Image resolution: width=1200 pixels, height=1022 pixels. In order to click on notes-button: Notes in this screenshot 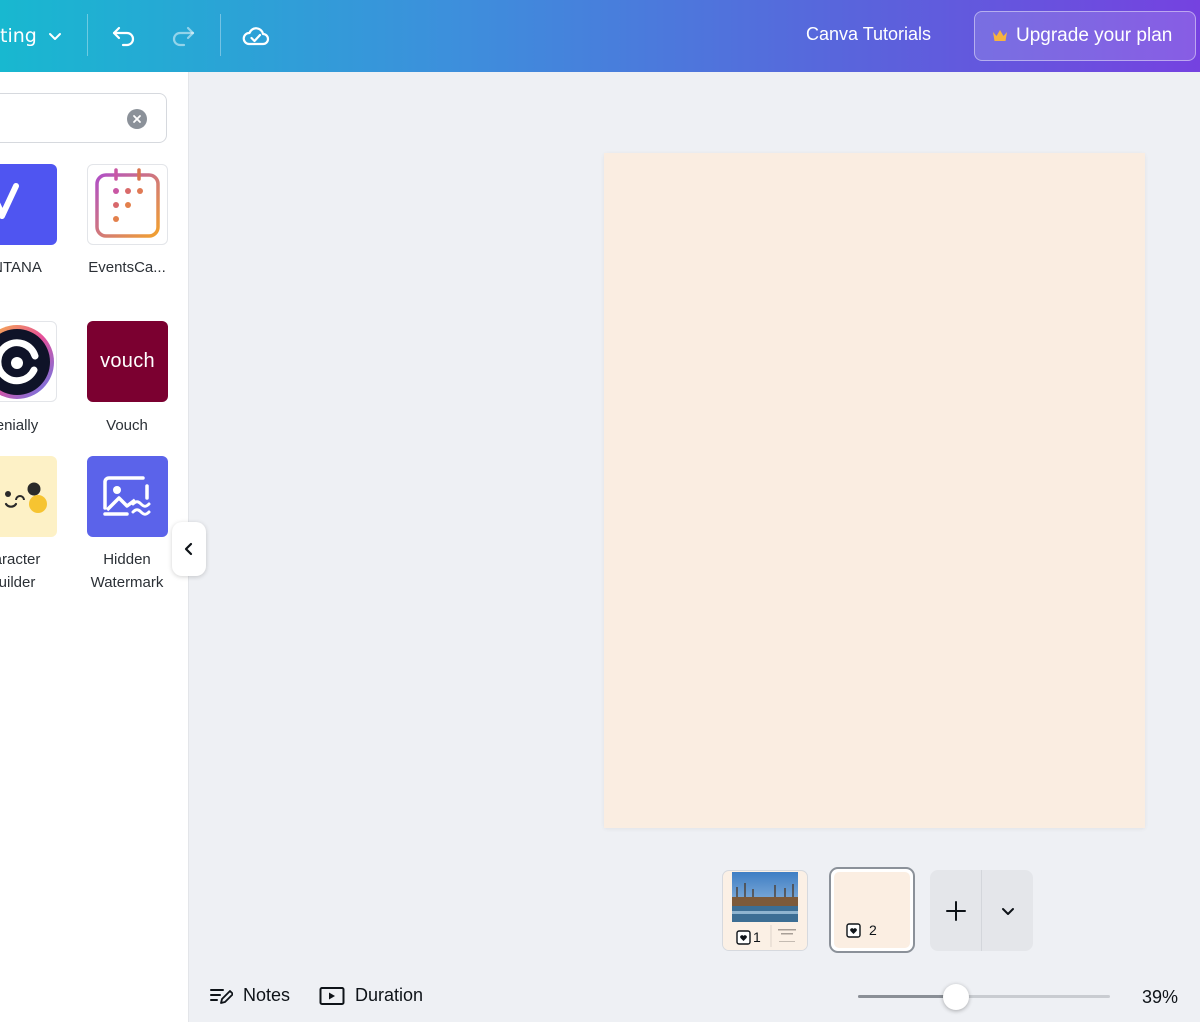, I will do `click(249, 995)`.